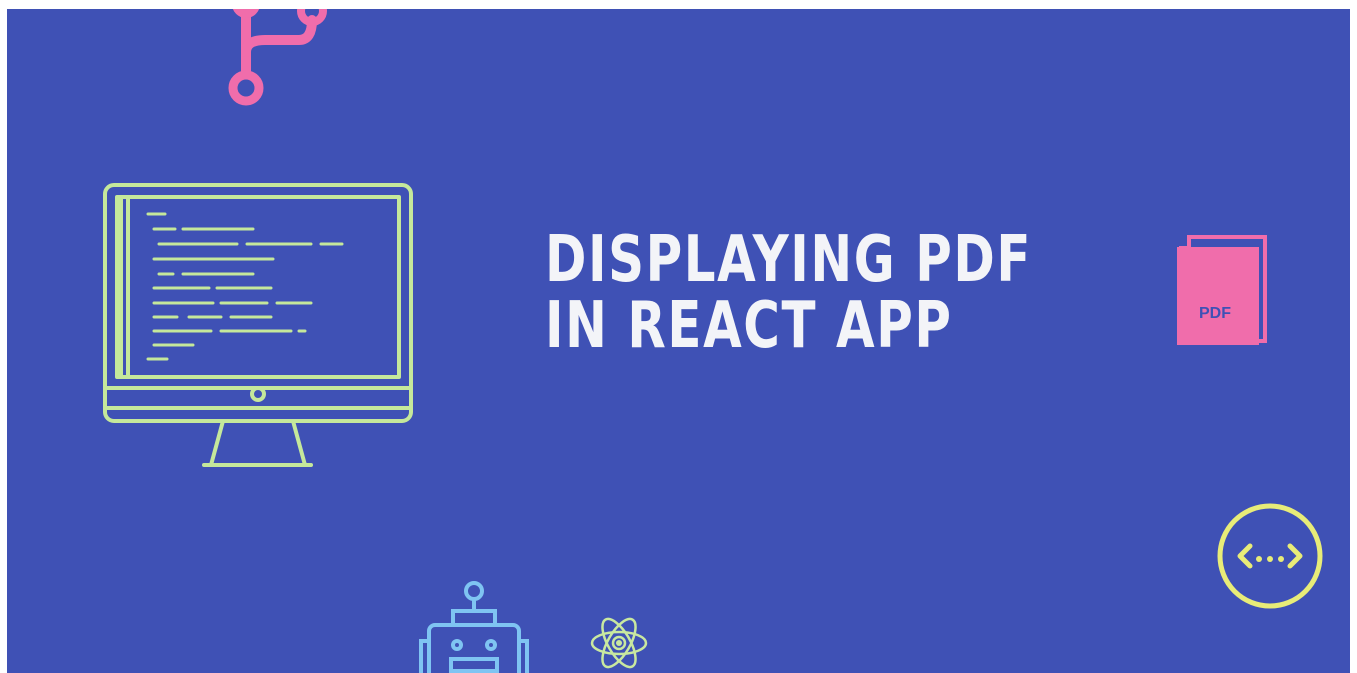 The height and width of the screenshot is (673, 1357). Describe the element at coordinates (1215, 313) in the screenshot. I see `pdf-label: PDF` at that location.